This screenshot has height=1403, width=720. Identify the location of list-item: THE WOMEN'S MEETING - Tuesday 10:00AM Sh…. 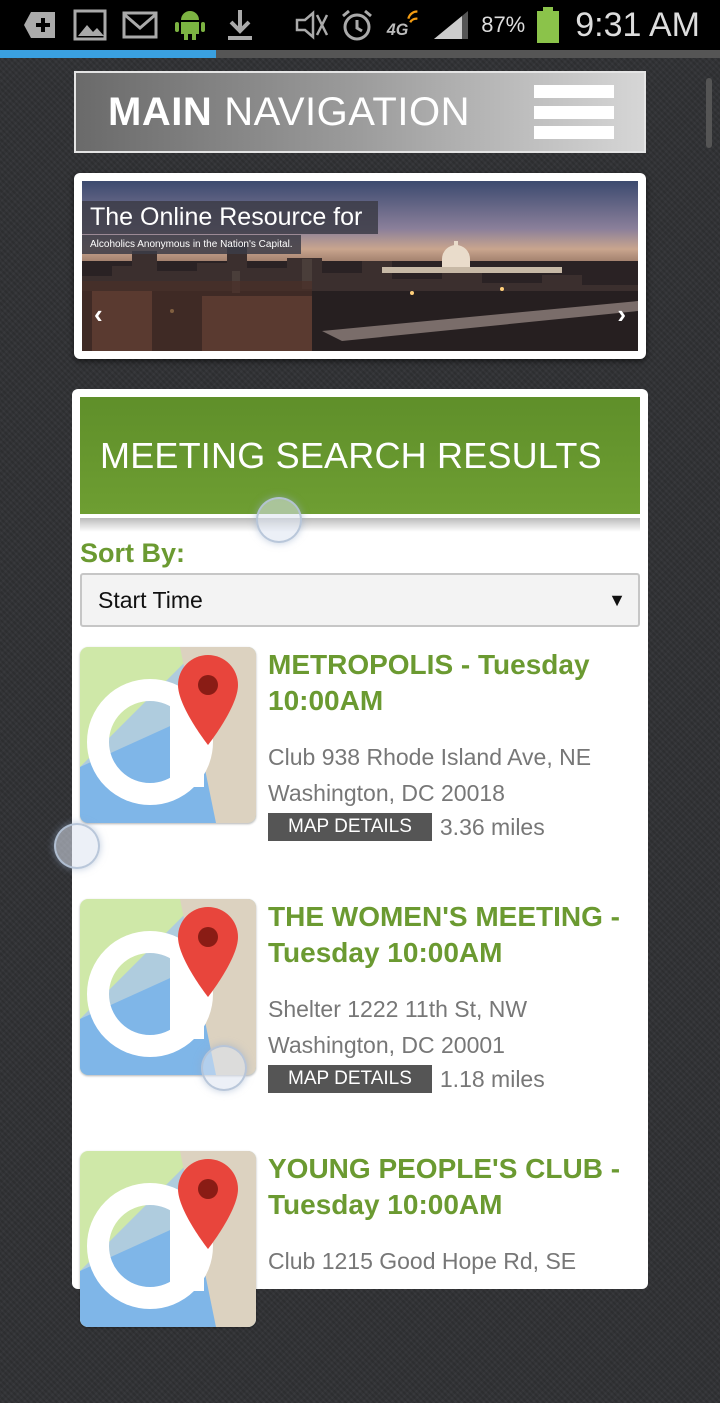
(360, 1025).